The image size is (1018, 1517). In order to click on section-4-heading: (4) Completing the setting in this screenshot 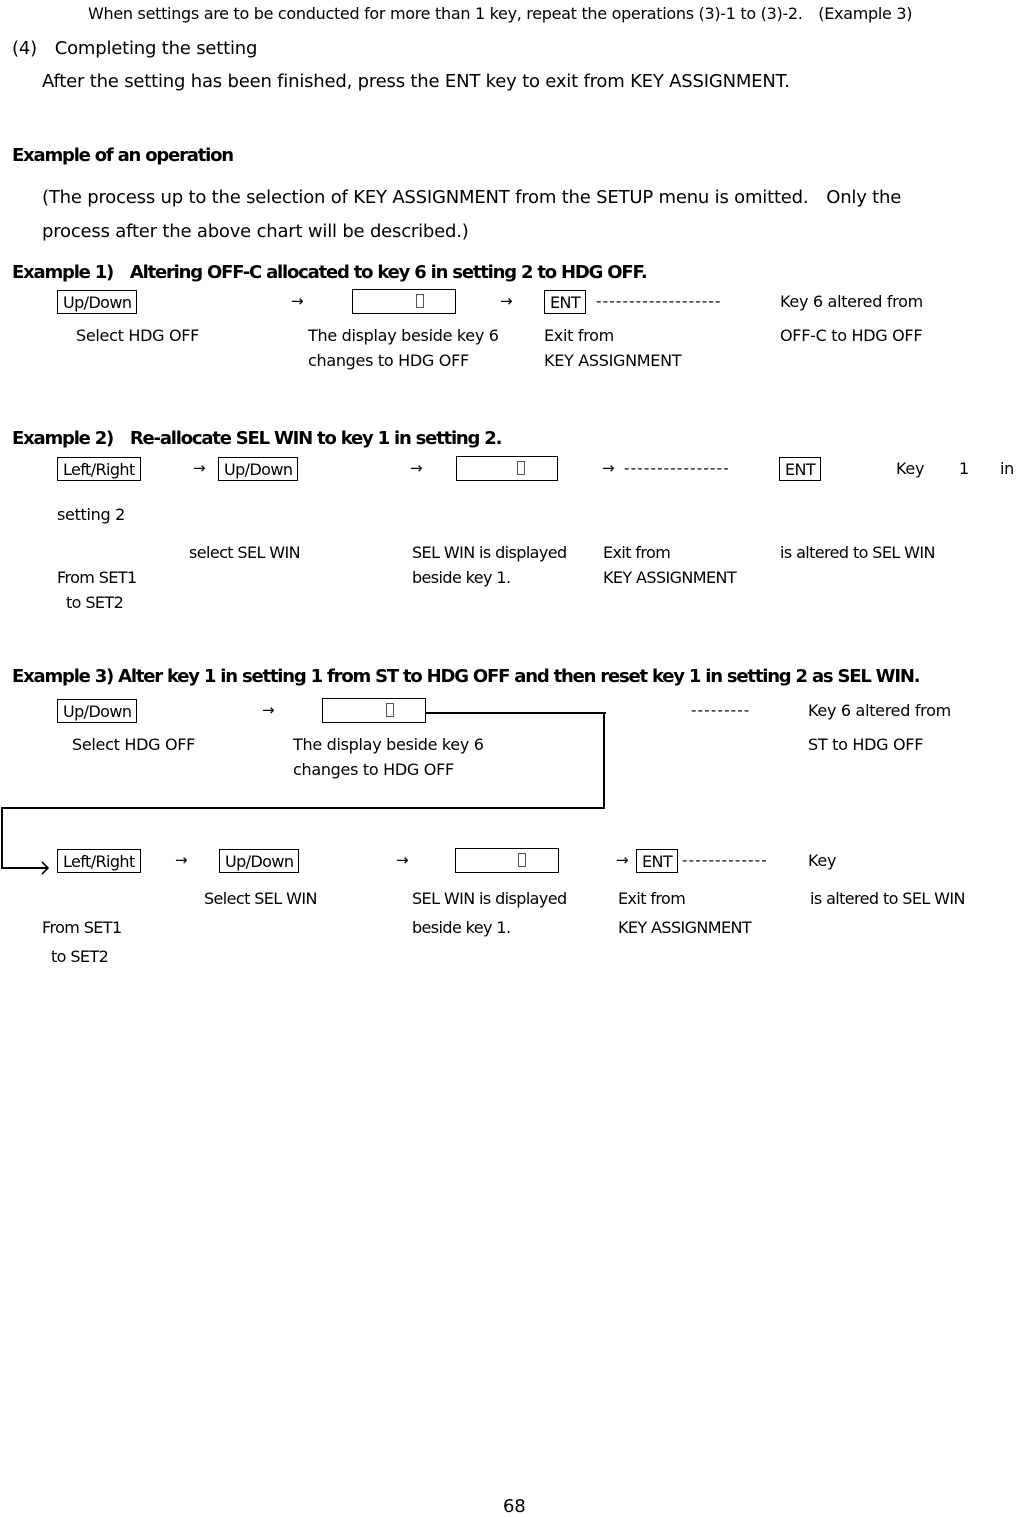, I will do `click(135, 48)`.